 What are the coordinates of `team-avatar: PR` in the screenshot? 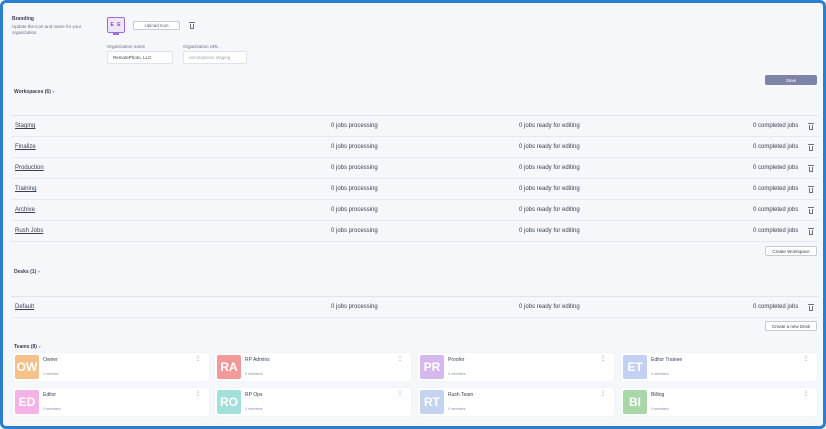 It's located at (432, 367).